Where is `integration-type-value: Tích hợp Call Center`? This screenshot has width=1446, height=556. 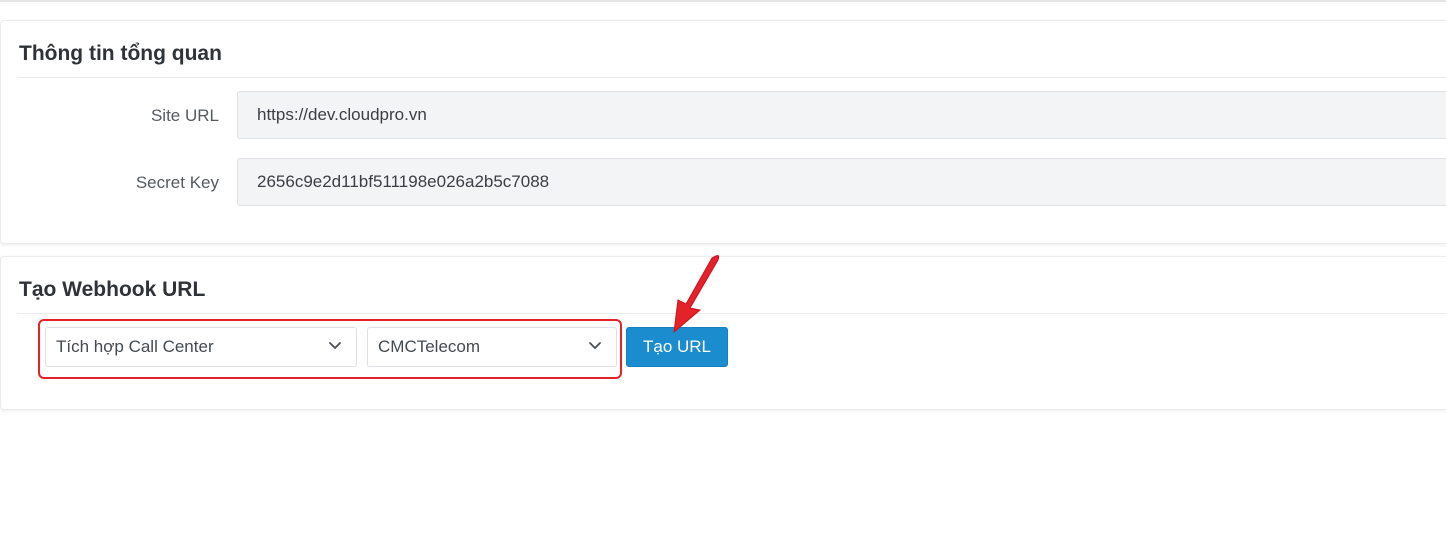 integration-type-value: Tích hợp Call Center is located at coordinates (135, 346).